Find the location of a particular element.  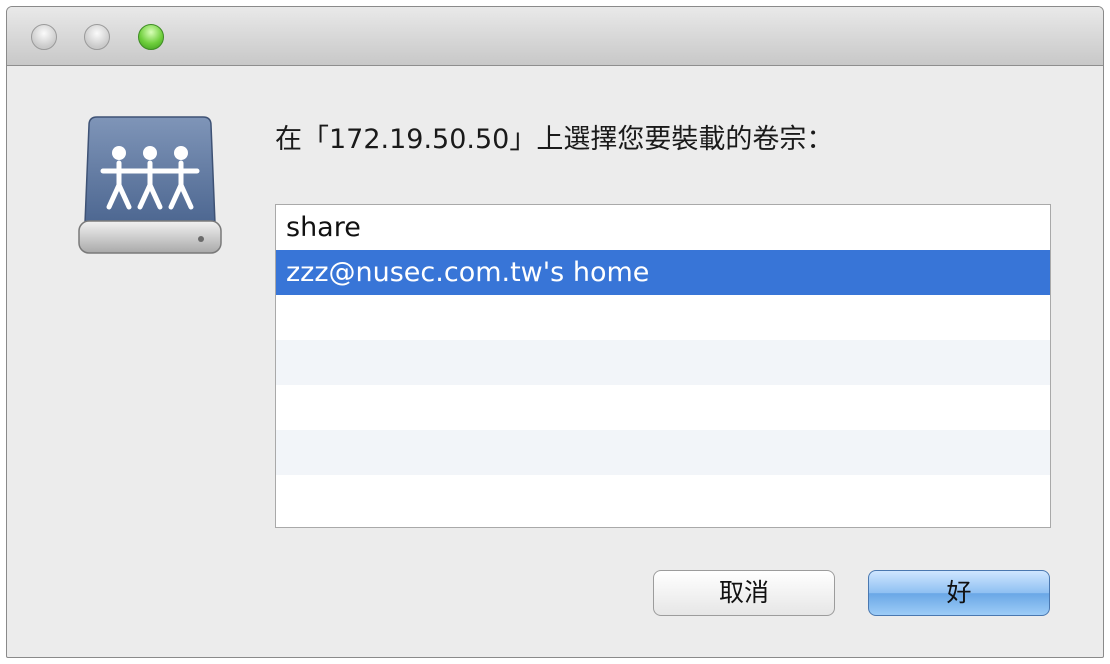

title-bar is located at coordinates (555, 36).